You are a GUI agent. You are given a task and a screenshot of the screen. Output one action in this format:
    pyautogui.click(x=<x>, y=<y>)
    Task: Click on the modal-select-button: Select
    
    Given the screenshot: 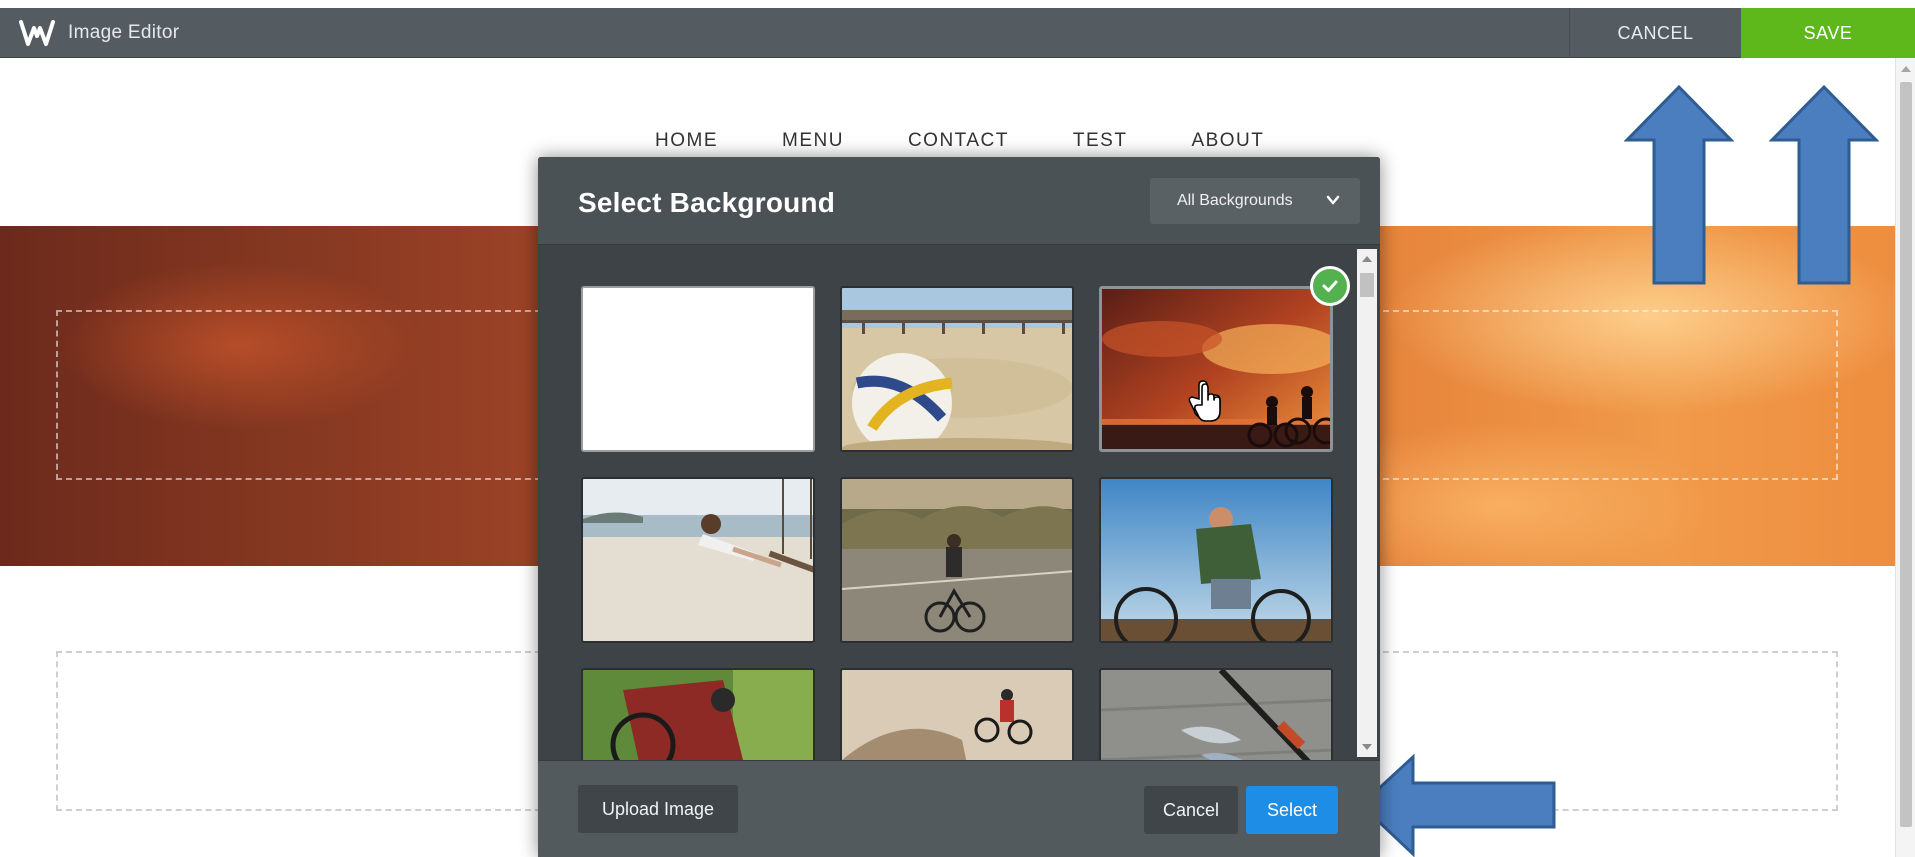 What is the action you would take?
    pyautogui.click(x=1292, y=810)
    